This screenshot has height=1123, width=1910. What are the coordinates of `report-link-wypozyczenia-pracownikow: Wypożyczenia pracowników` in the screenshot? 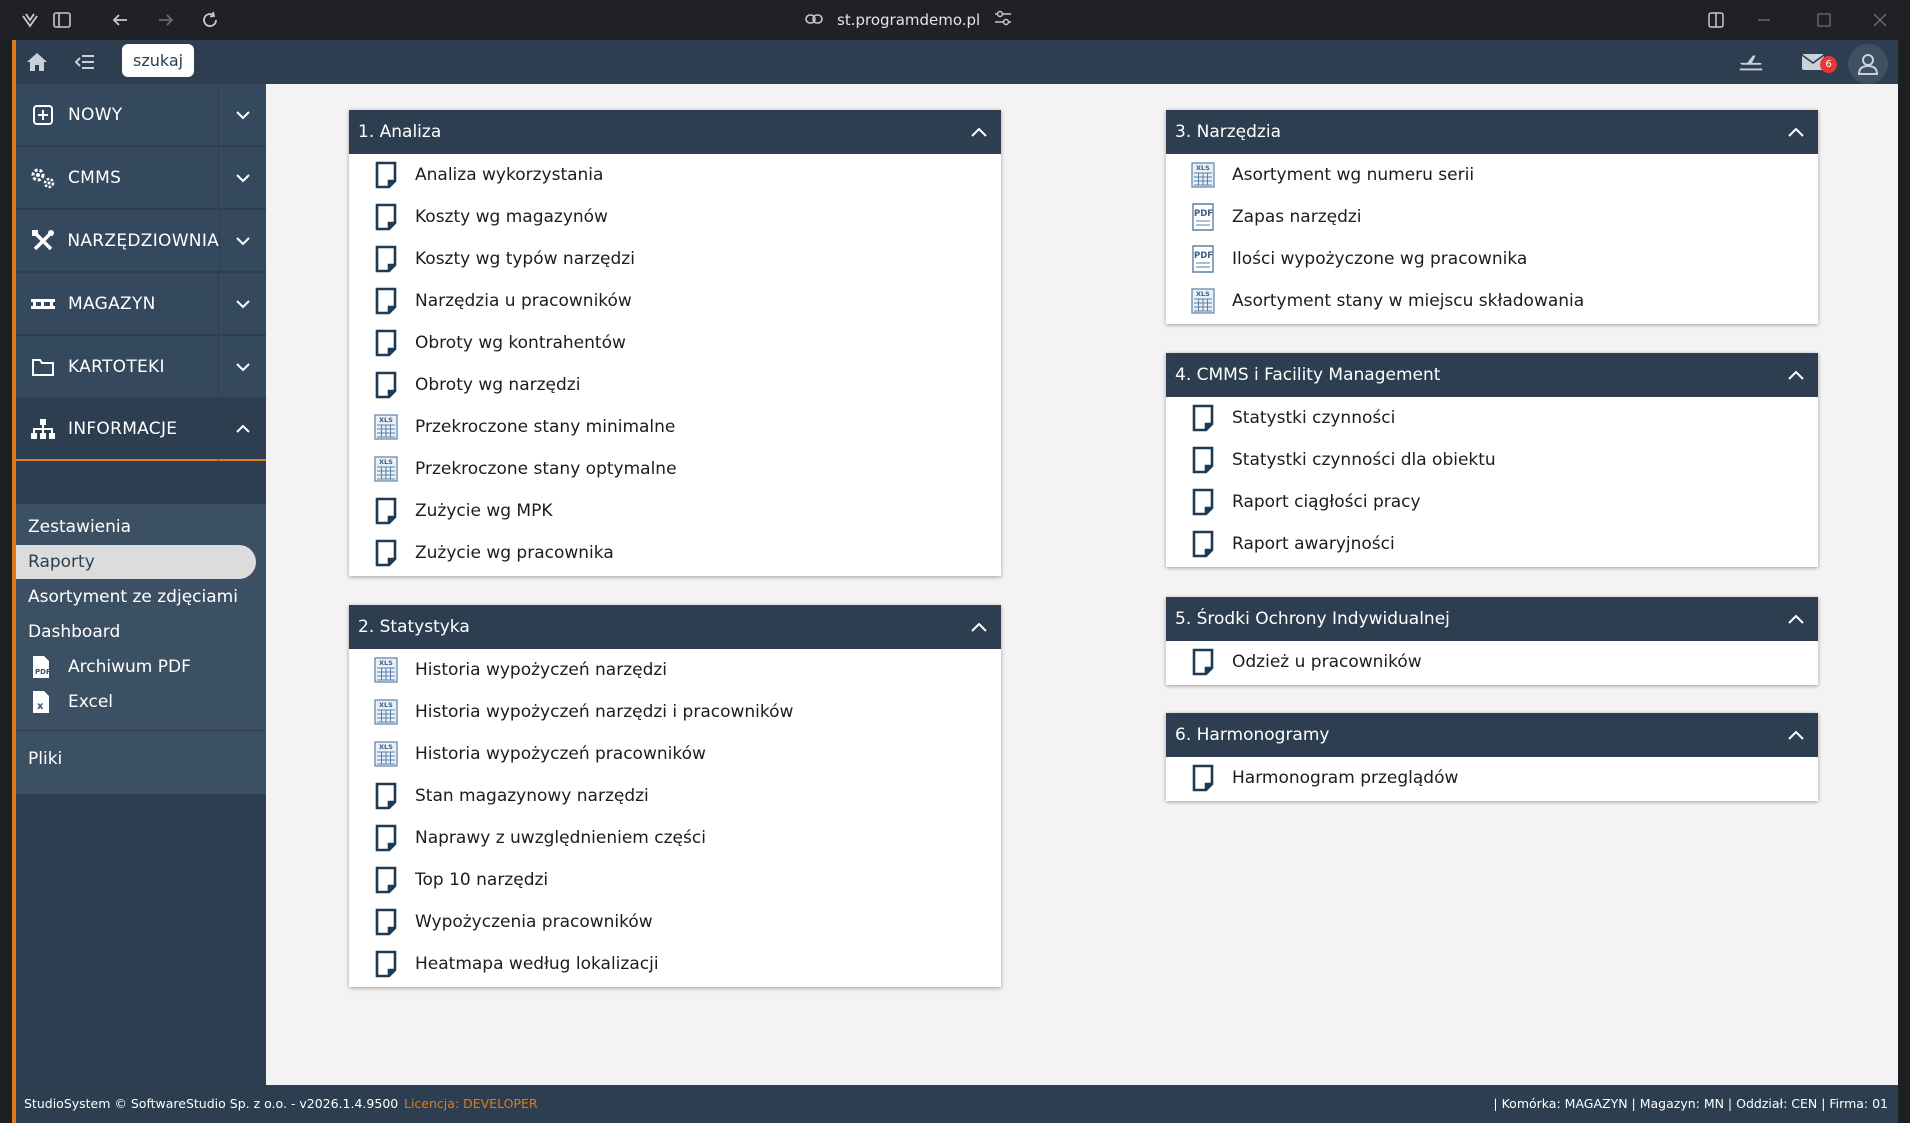 It's located at (675, 922).